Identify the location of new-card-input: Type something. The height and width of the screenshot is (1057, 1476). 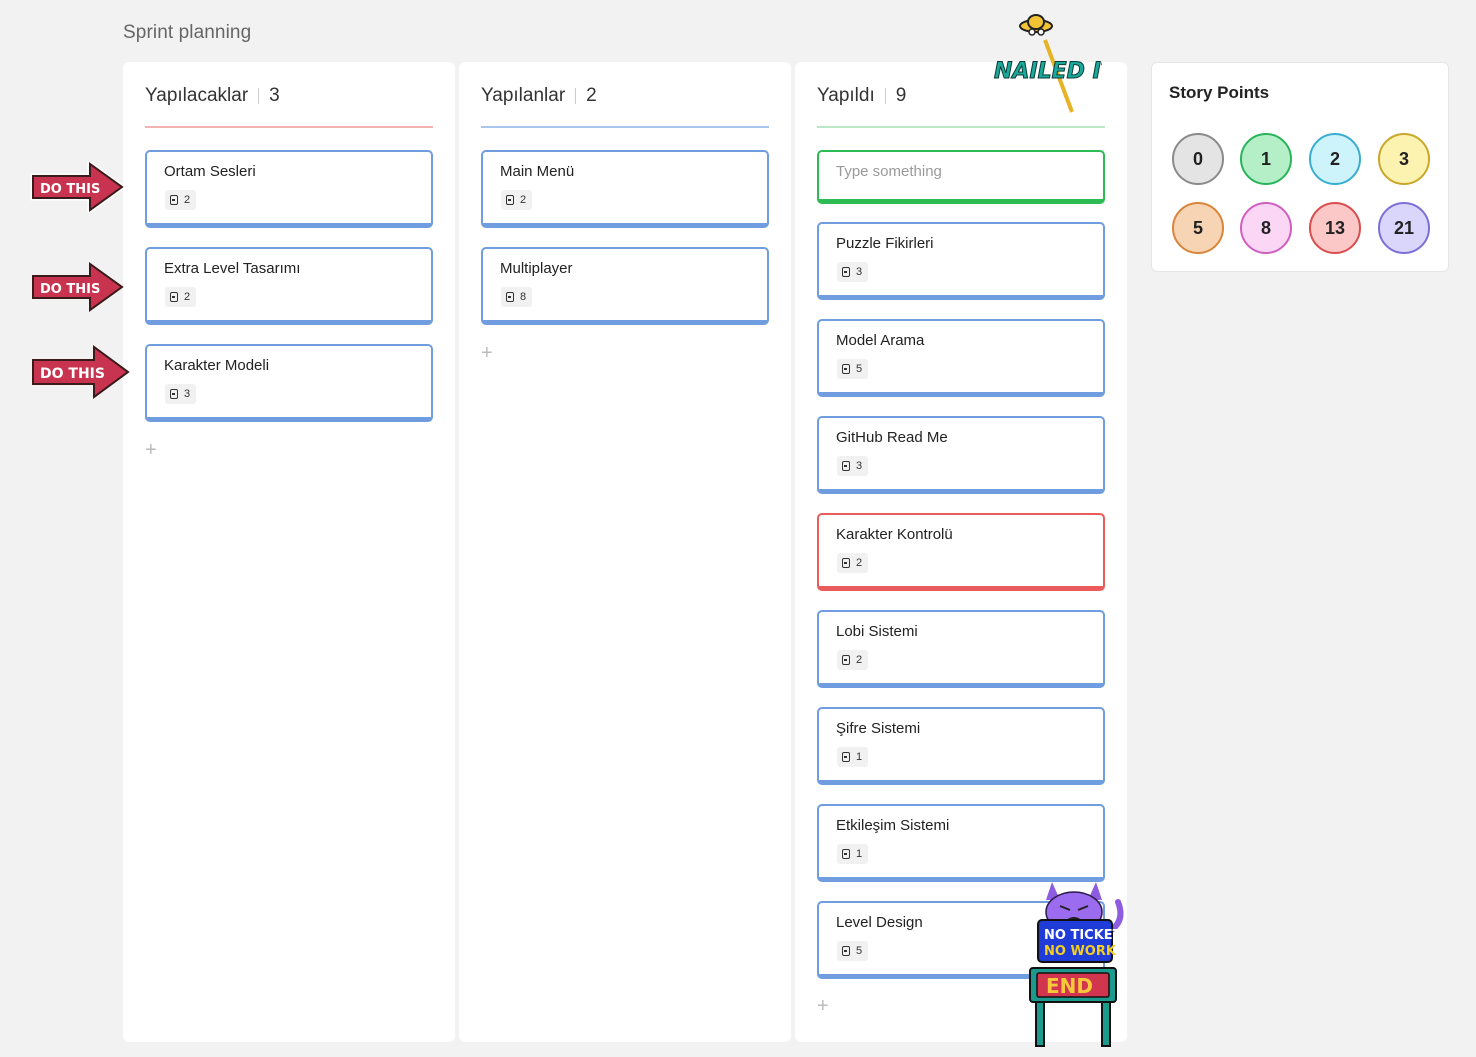
(961, 177).